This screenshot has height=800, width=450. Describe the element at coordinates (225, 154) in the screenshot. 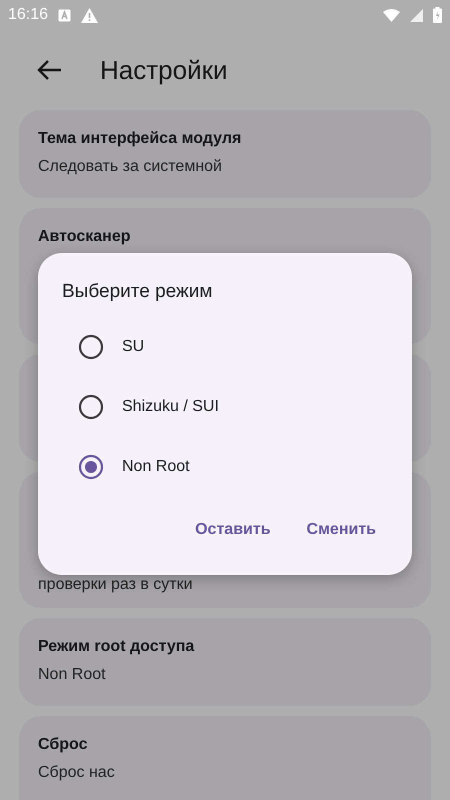

I see `setting-card: Тема интерфейса модуля Следовать за системной` at that location.